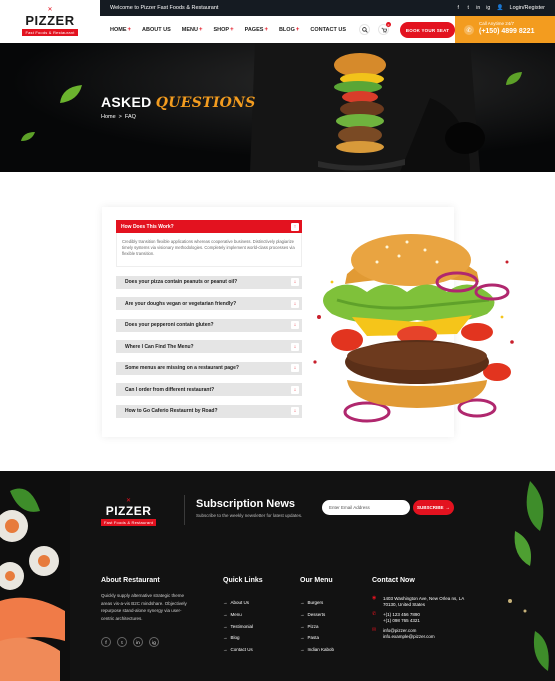  Describe the element at coordinates (527, 8) in the screenshot. I see `login-register-link: Login/Register` at that location.